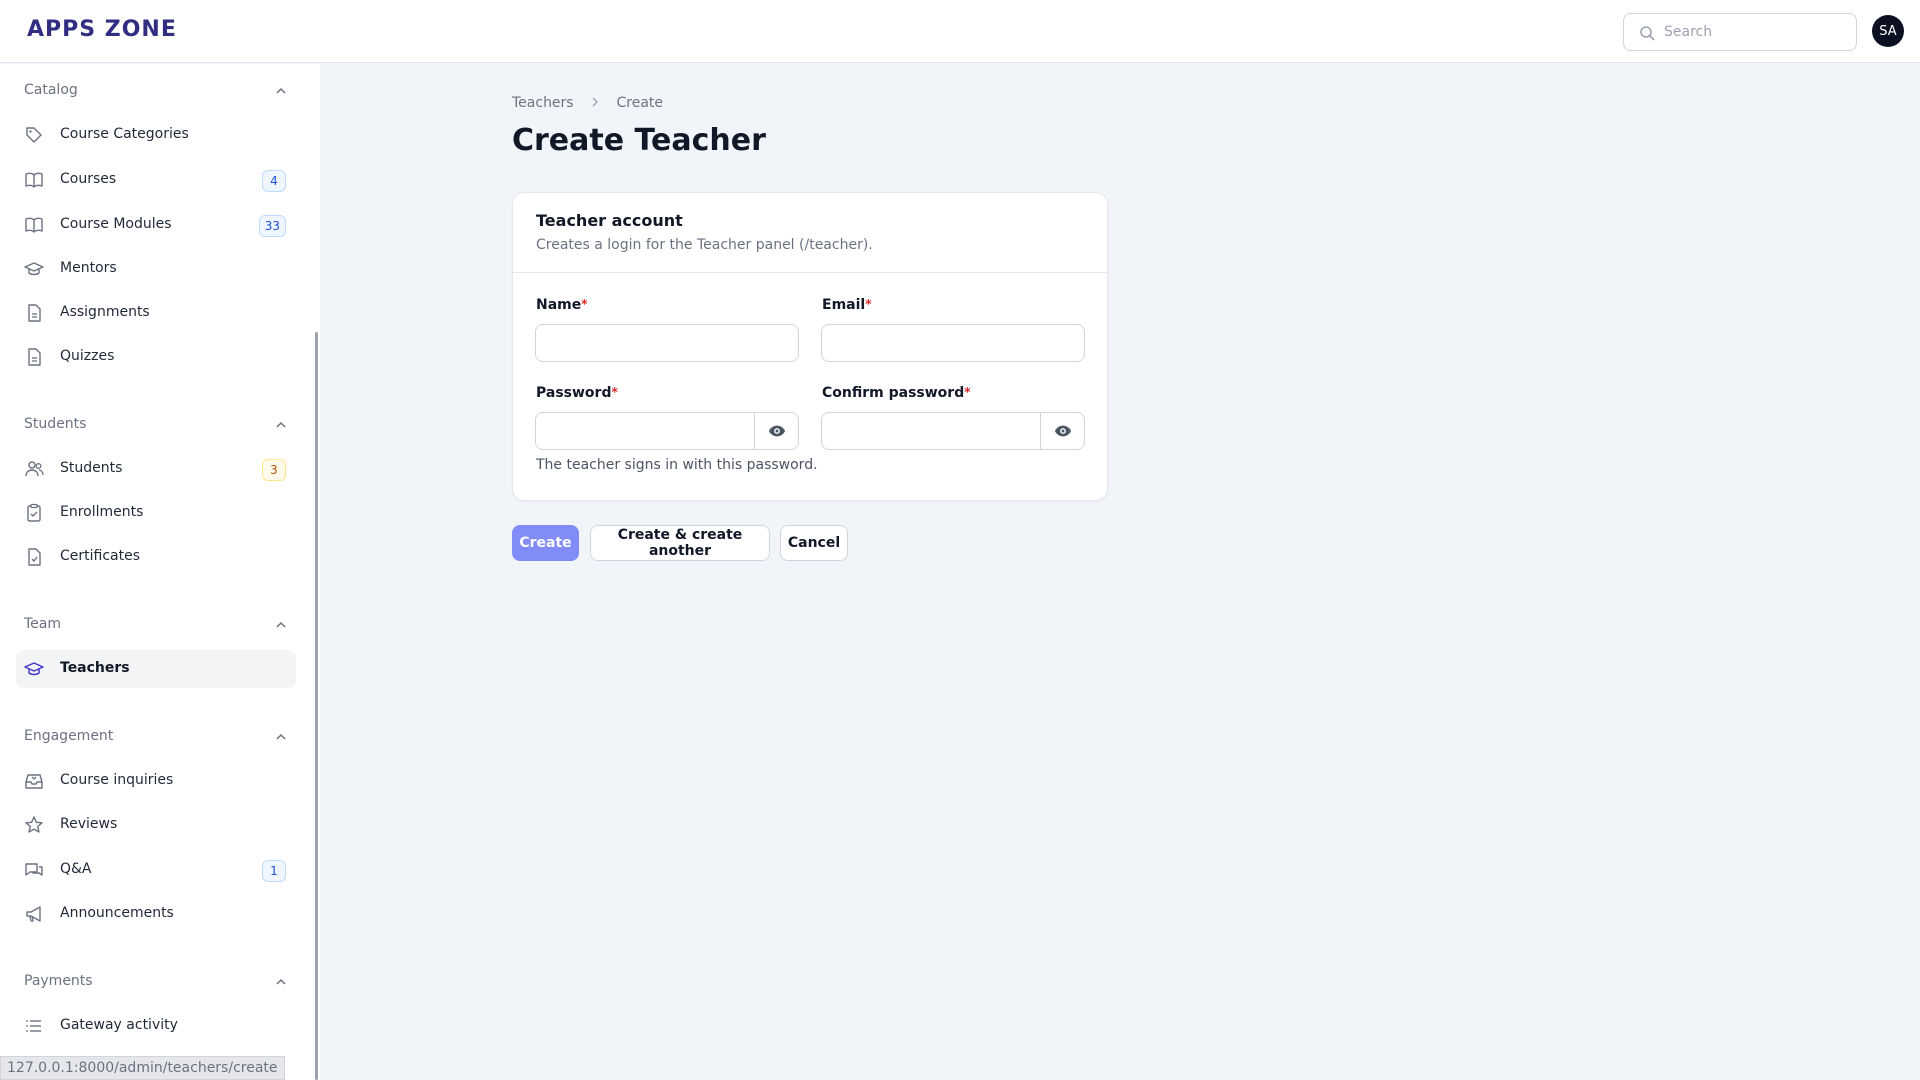  I want to click on show-password-button, so click(776, 431).